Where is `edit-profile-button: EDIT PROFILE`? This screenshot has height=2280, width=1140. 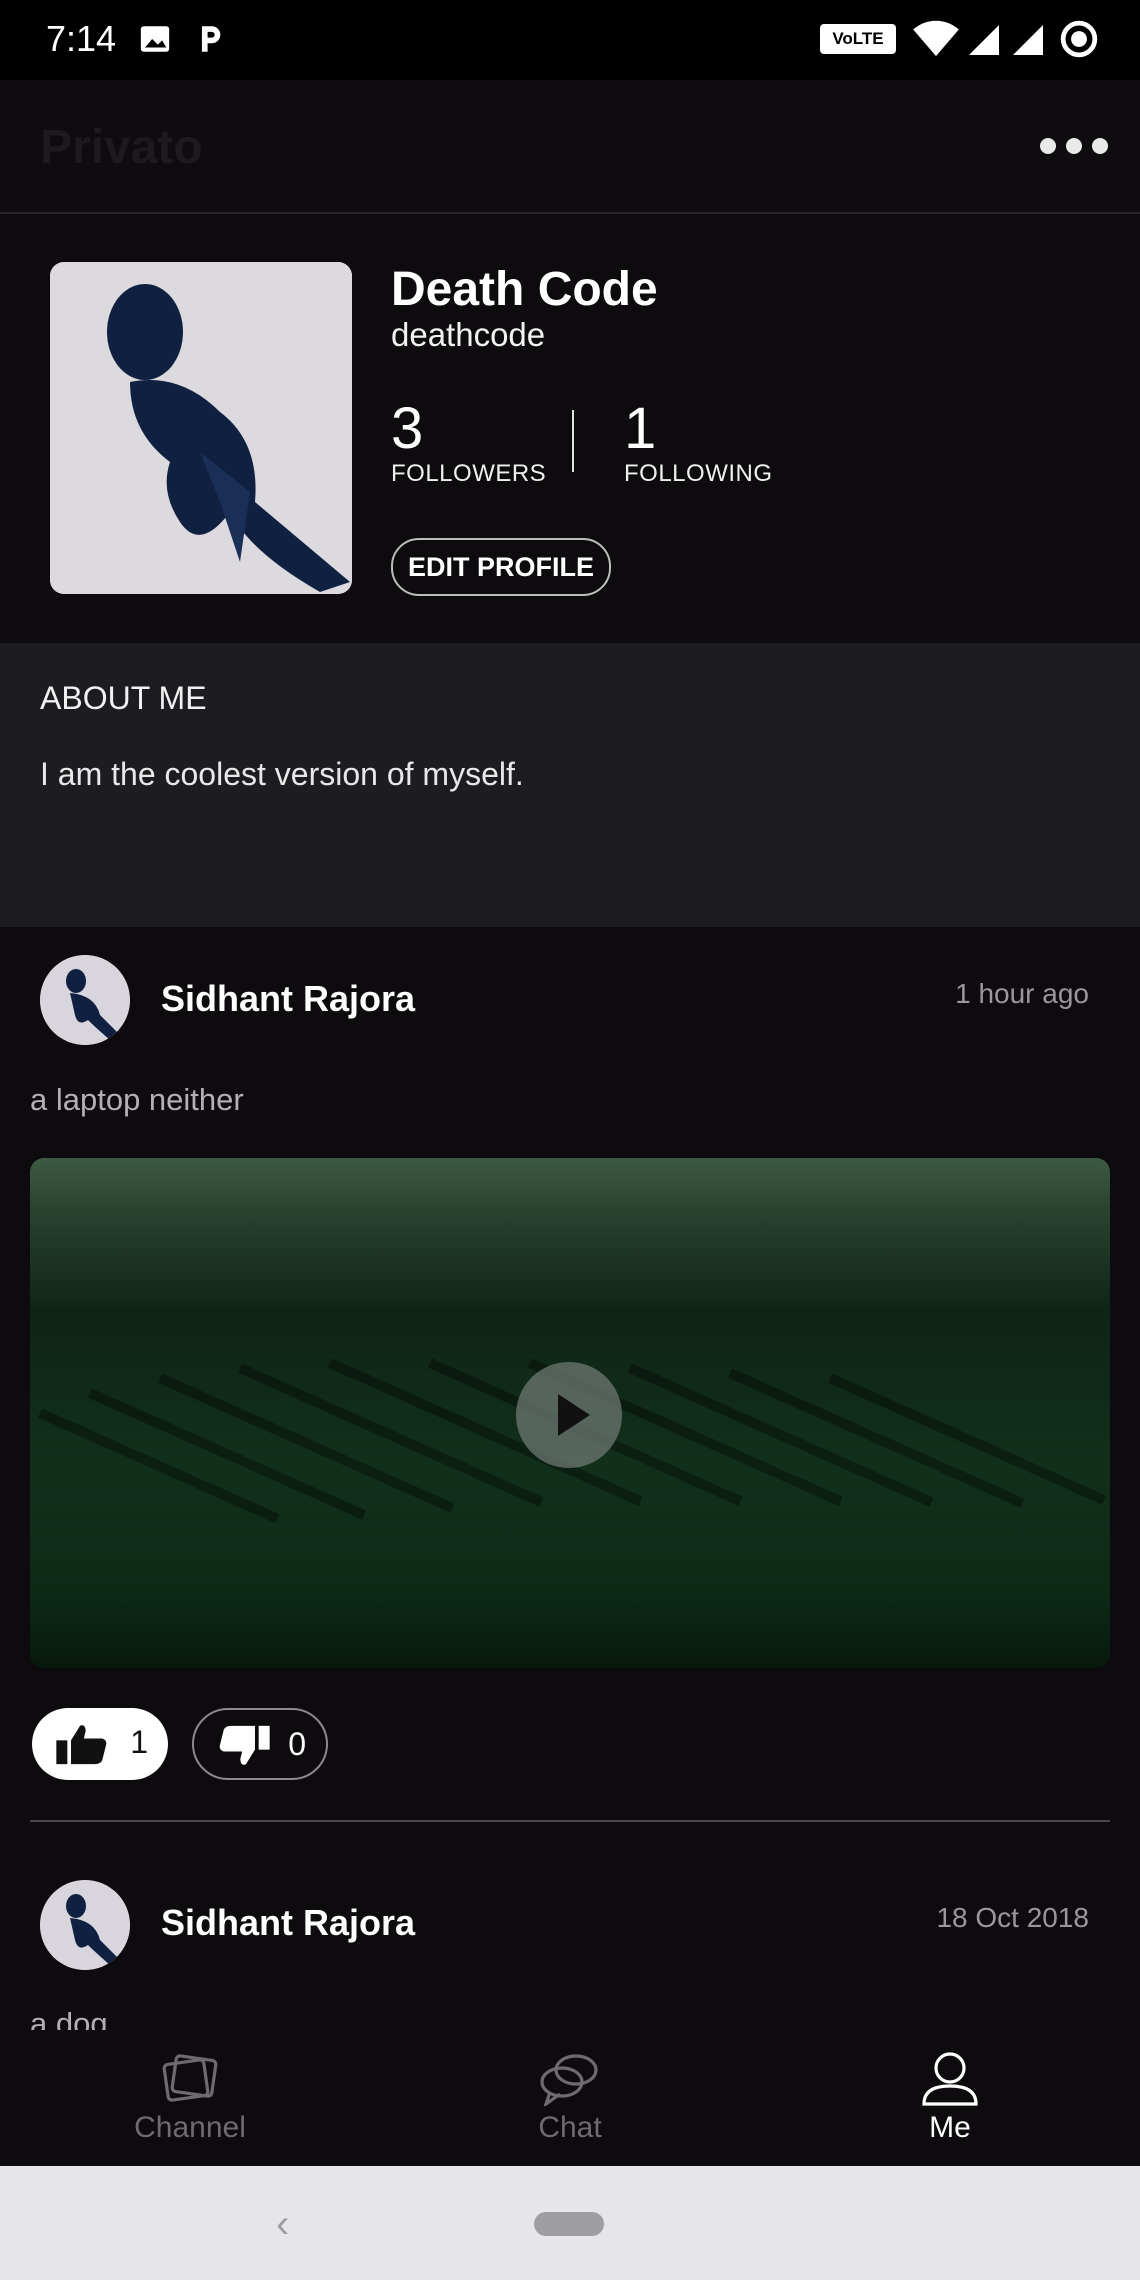 edit-profile-button: EDIT PROFILE is located at coordinates (501, 567).